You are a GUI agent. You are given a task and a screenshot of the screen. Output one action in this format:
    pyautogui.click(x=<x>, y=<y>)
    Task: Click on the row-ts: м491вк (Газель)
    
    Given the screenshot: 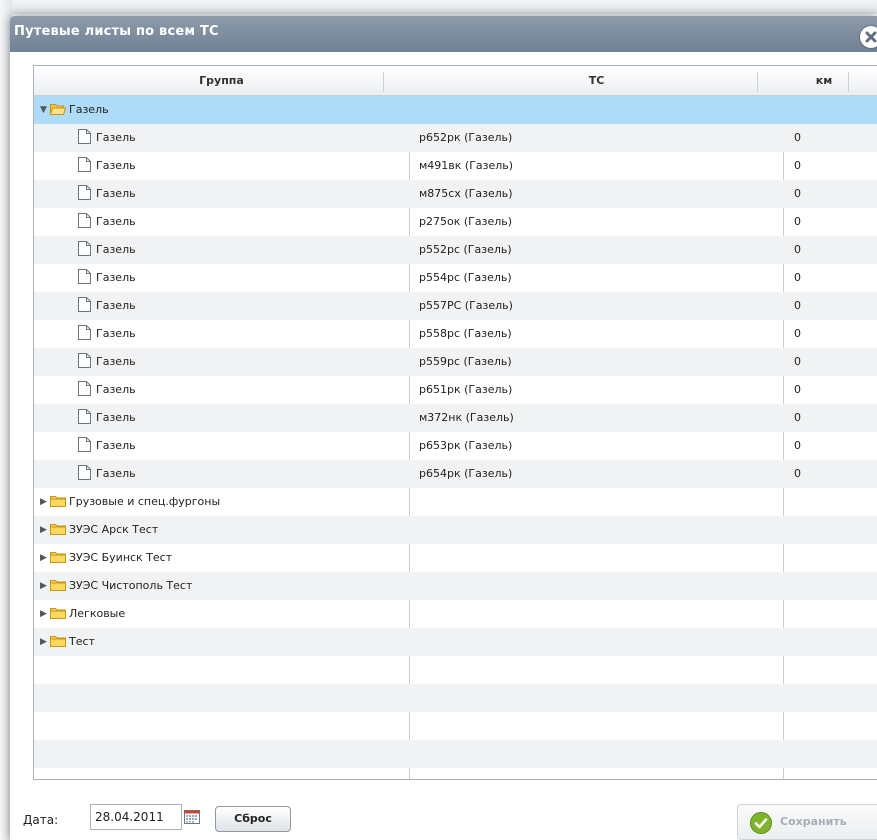 What is the action you would take?
    pyautogui.click(x=466, y=165)
    